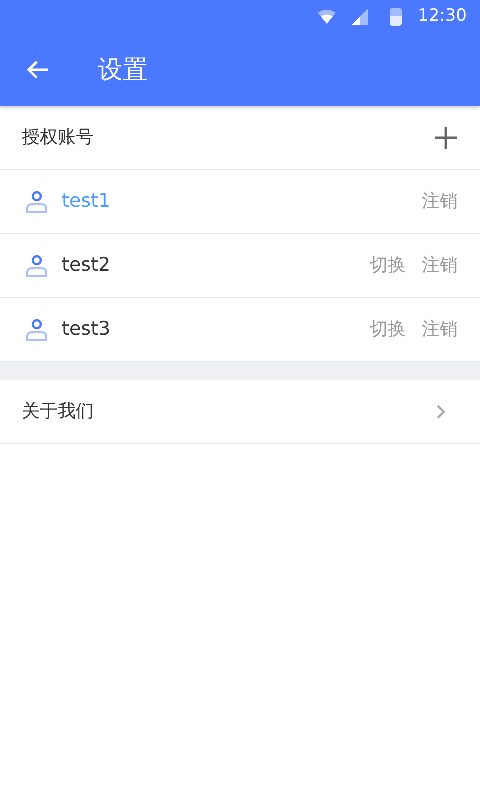  Describe the element at coordinates (86, 329) in the screenshot. I see `account-name: test3` at that location.